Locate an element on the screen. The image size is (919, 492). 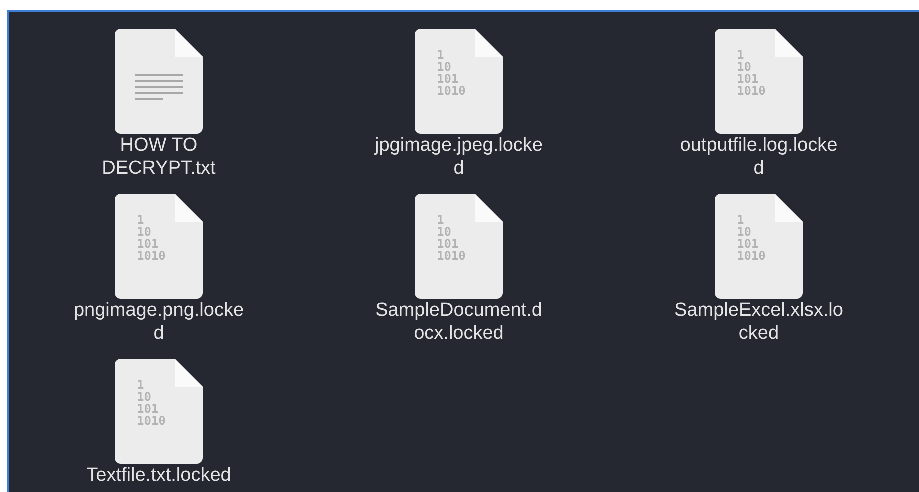
file-name: SampleDocument.d ocx.locked is located at coordinates (459, 322).